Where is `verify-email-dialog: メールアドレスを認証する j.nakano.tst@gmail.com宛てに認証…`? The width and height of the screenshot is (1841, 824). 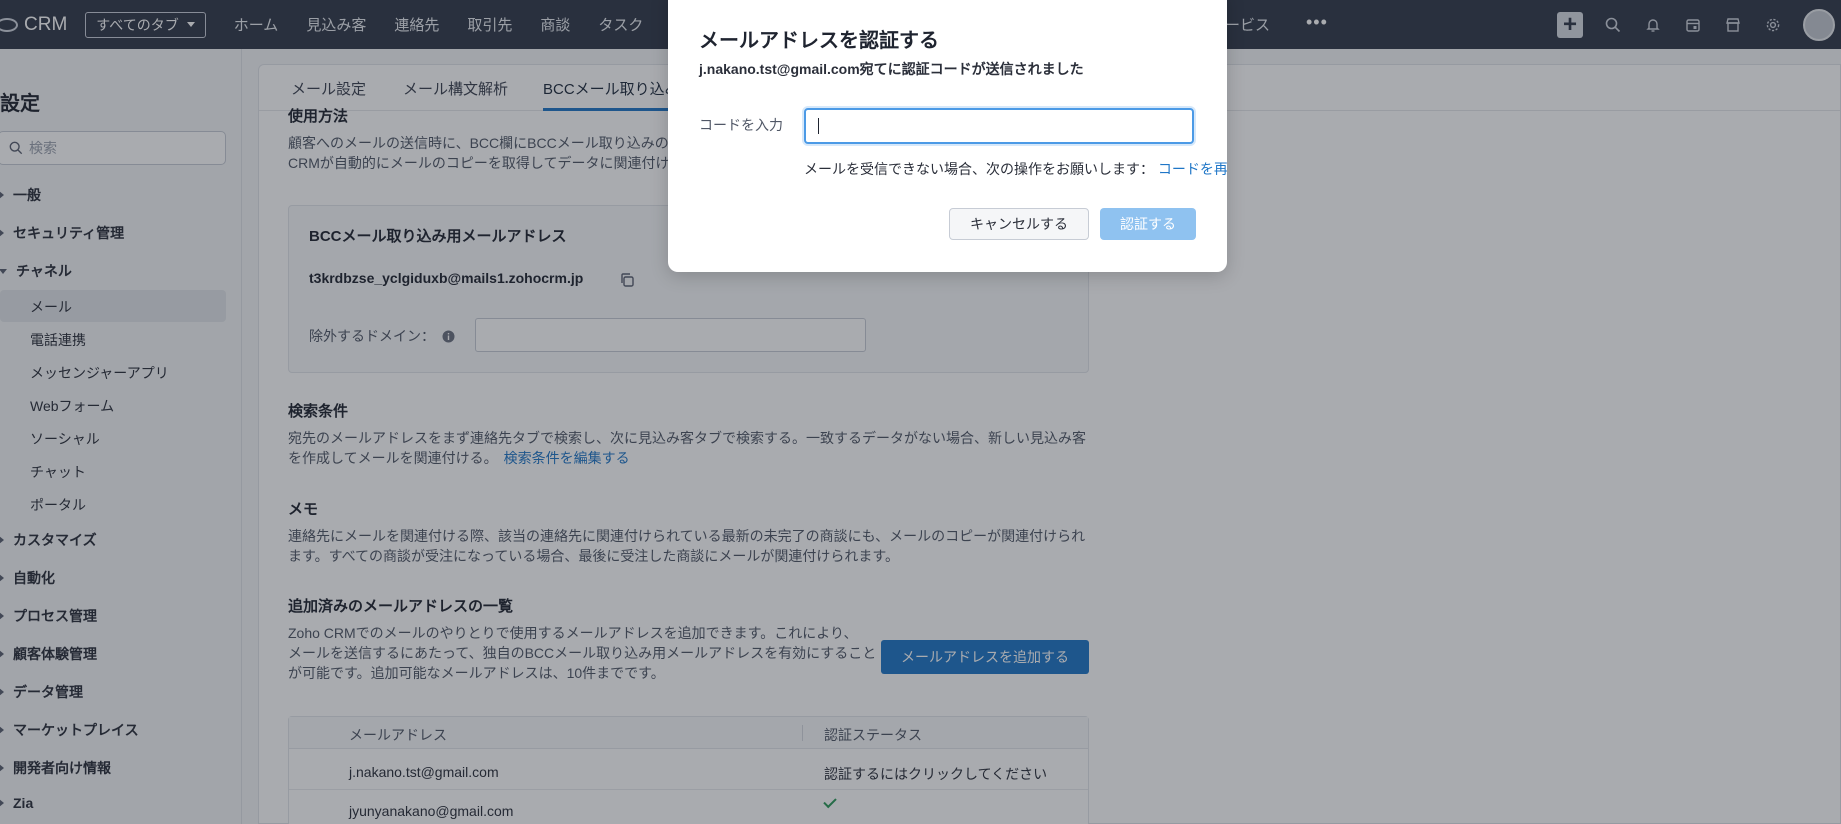
verify-email-dialog: メールアドレスを認証する j.nakano.tst@gmail.com宛てに認証… is located at coordinates (947, 136).